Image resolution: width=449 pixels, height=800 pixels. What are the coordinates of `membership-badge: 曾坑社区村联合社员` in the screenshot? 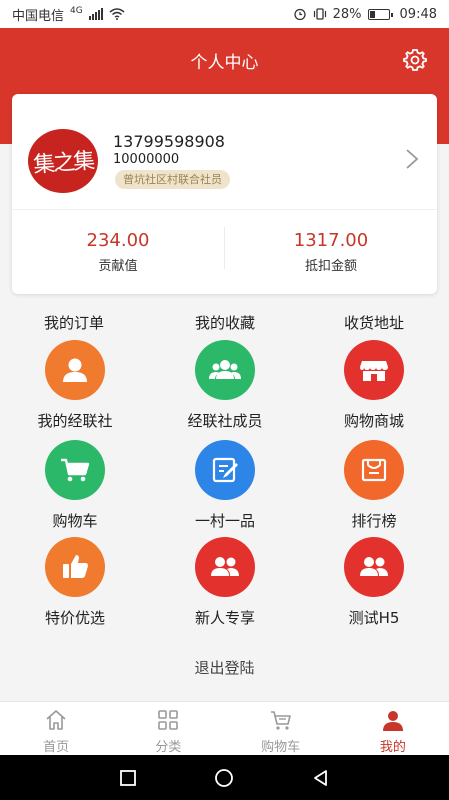 It's located at (172, 179).